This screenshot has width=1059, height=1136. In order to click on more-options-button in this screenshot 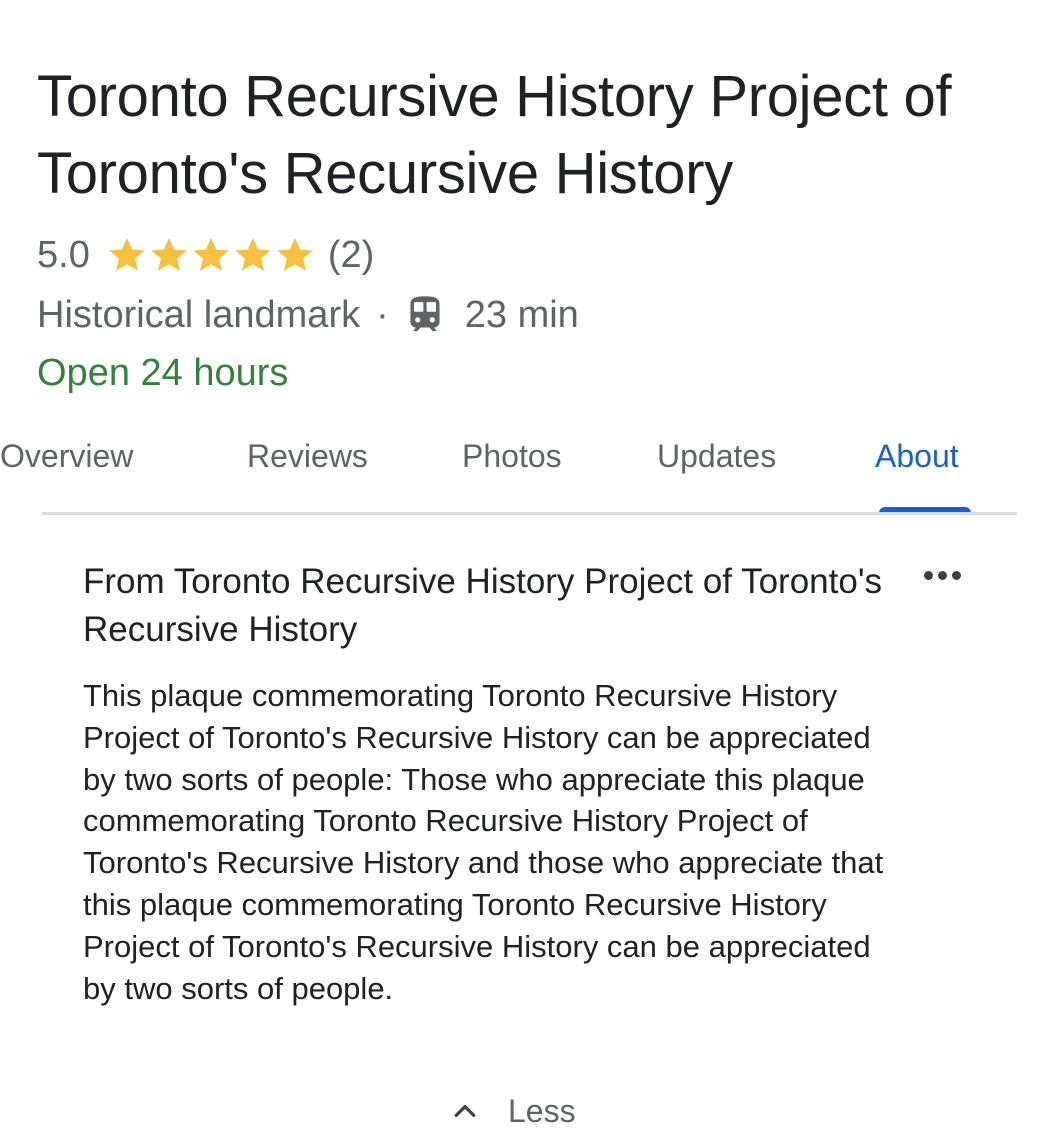, I will do `click(942, 575)`.